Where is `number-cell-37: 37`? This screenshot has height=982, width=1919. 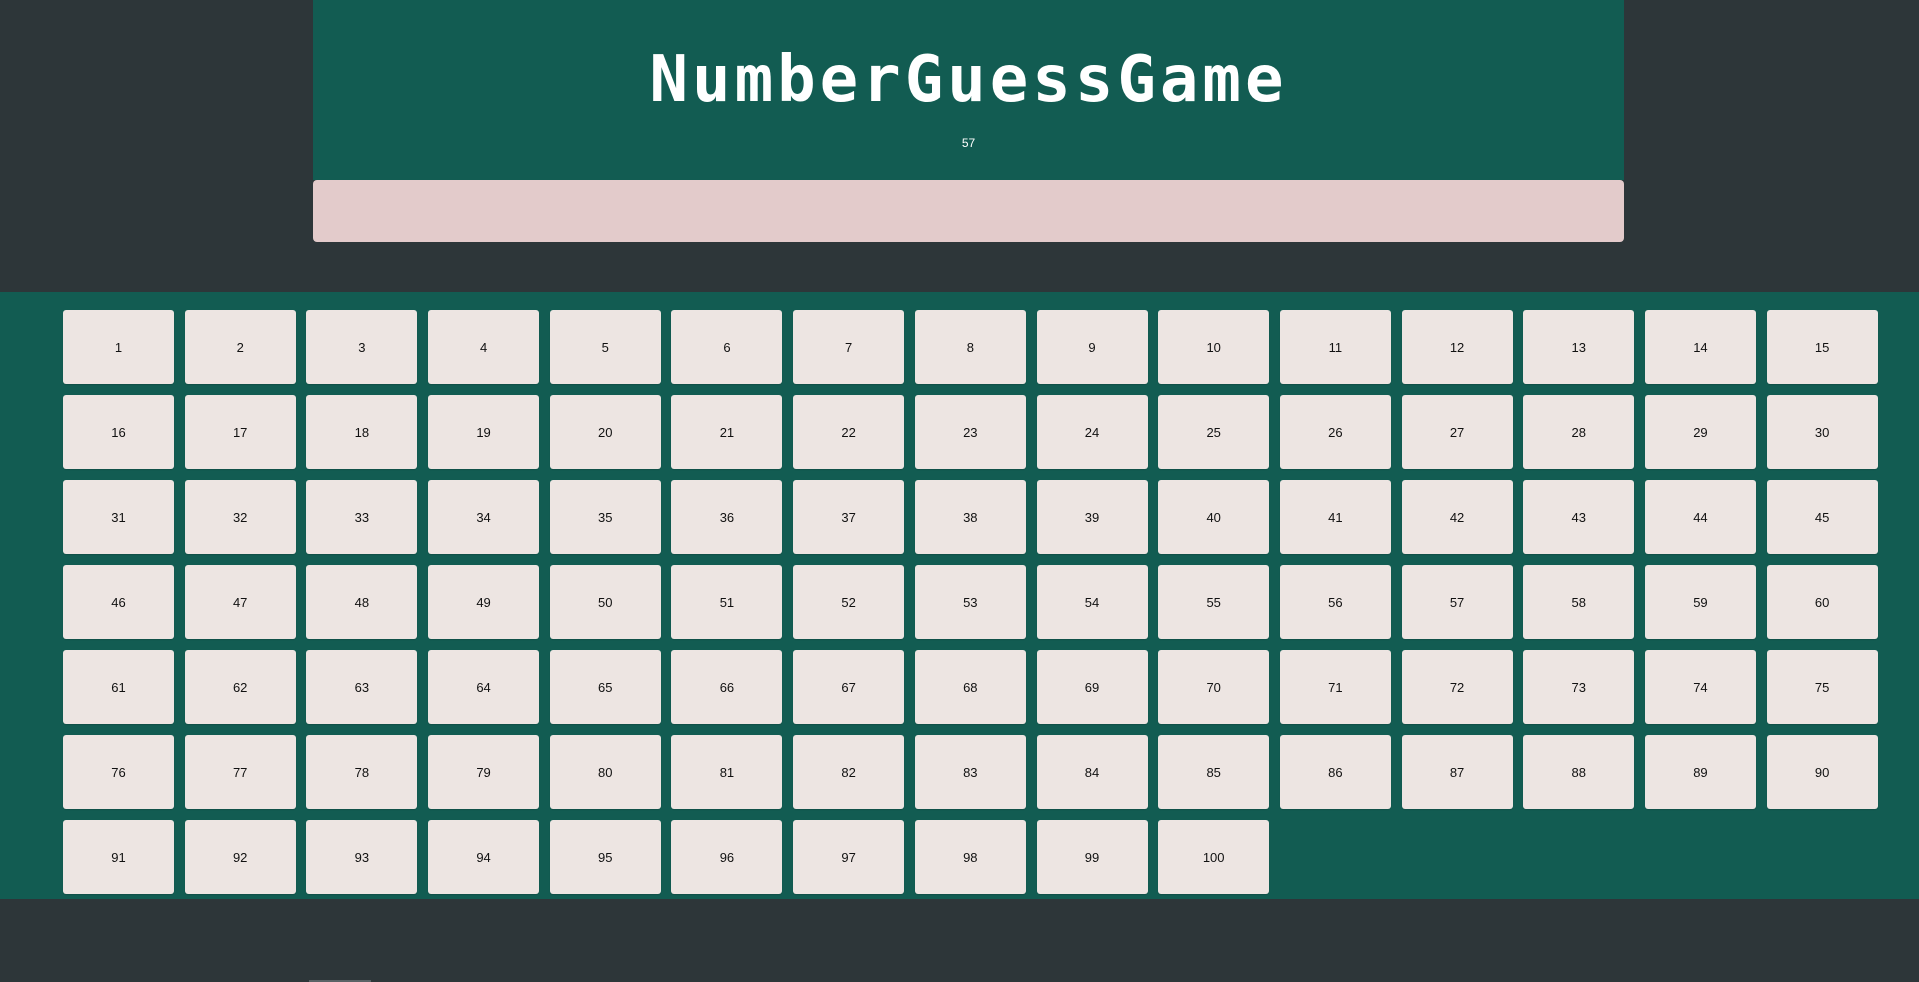
number-cell-37: 37 is located at coordinates (849, 517).